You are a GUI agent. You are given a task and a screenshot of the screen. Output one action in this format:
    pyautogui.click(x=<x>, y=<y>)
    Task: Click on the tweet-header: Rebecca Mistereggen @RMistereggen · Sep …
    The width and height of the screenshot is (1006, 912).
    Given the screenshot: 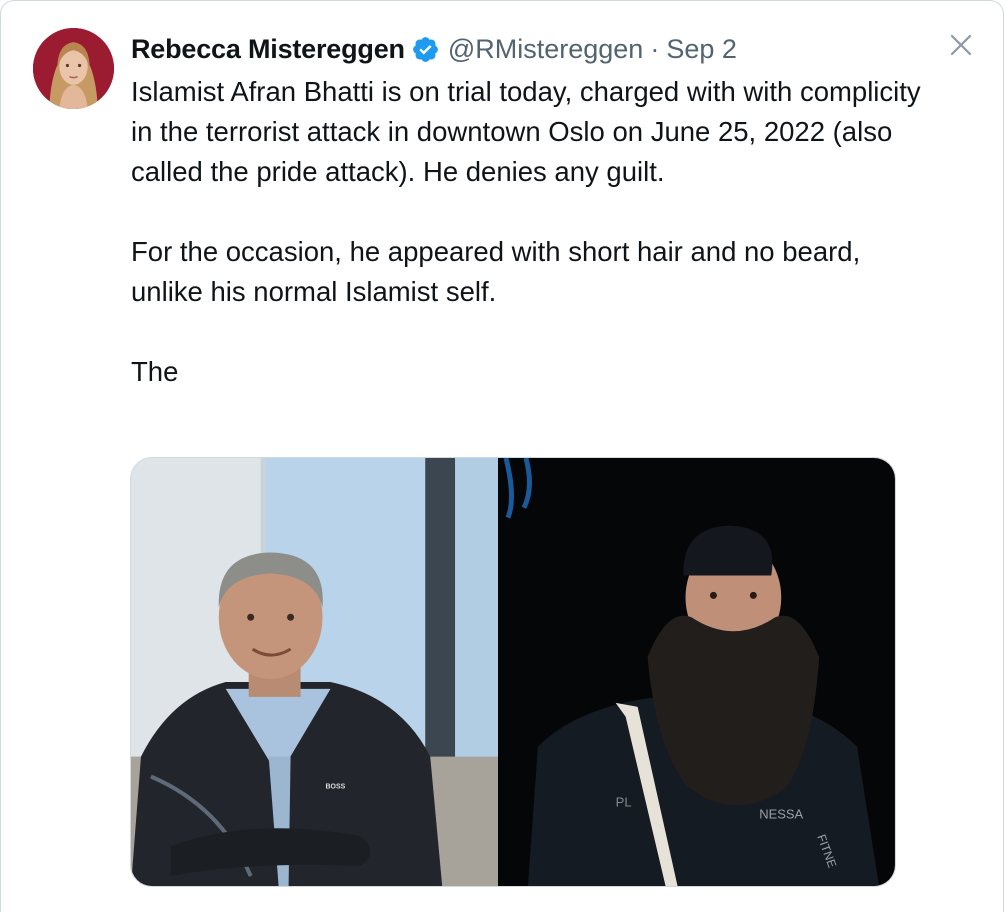 What is the action you would take?
    pyautogui.click(x=434, y=49)
    